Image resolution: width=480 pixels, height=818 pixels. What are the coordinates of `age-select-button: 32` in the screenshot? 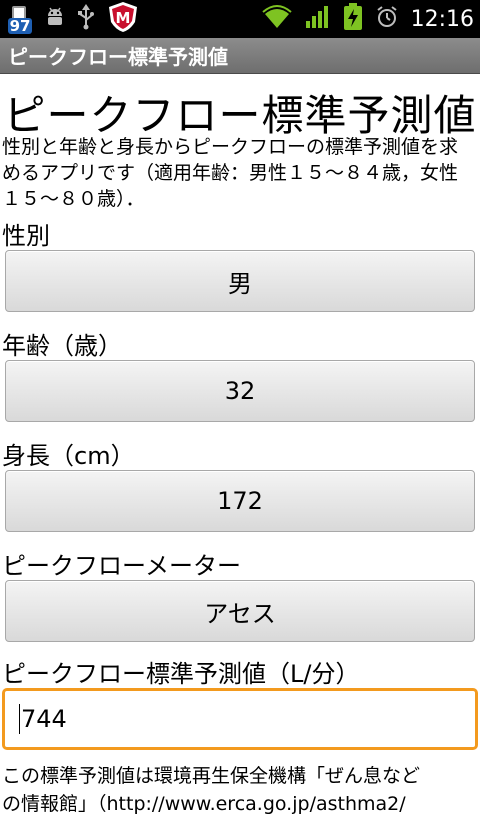 It's located at (240, 391).